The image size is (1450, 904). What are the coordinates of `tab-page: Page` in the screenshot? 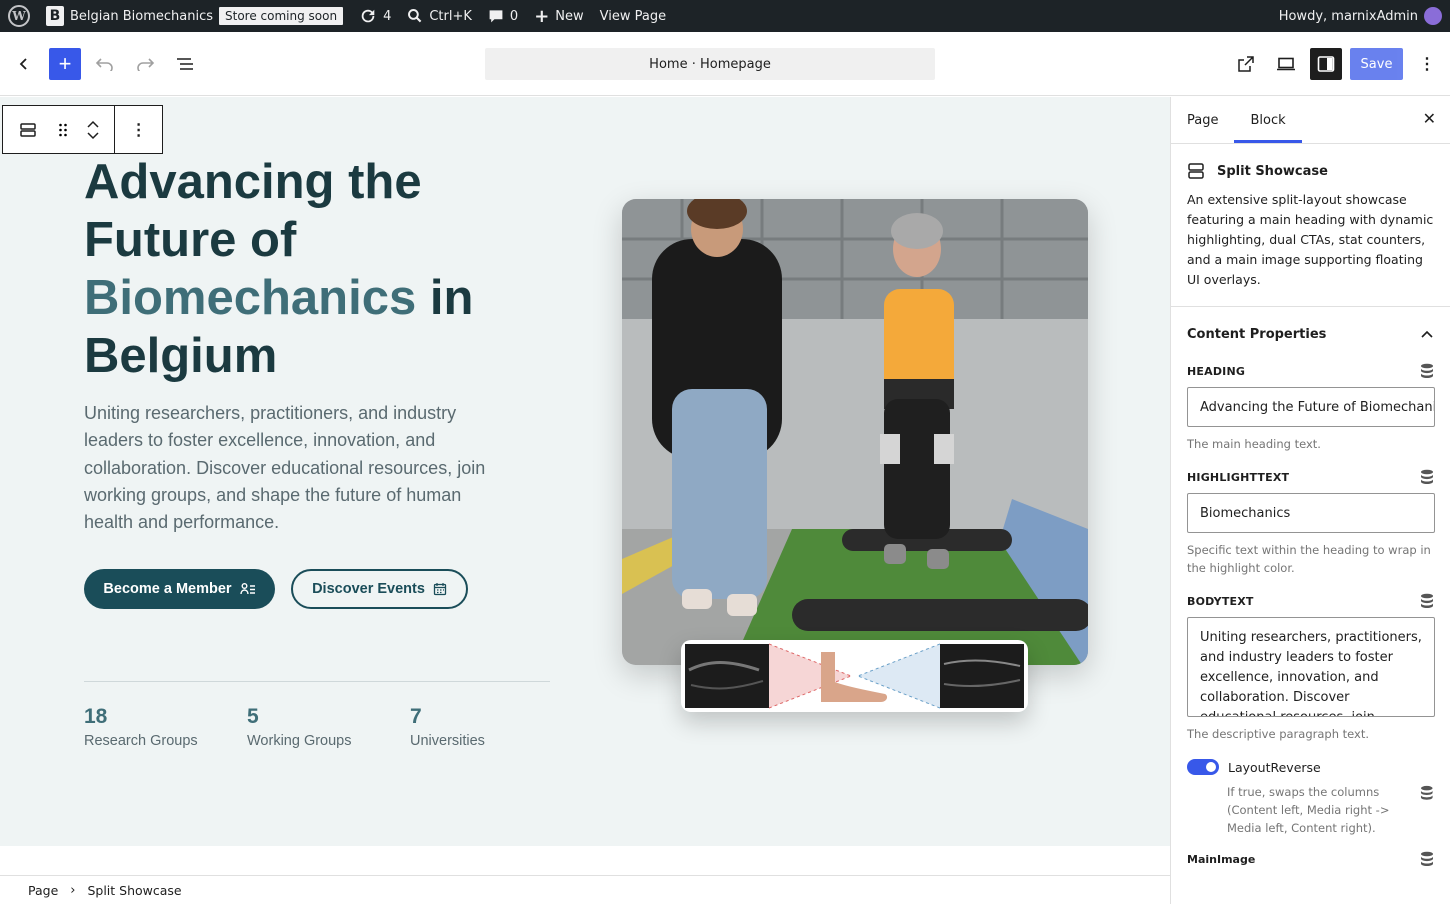 It's located at (1202, 120).